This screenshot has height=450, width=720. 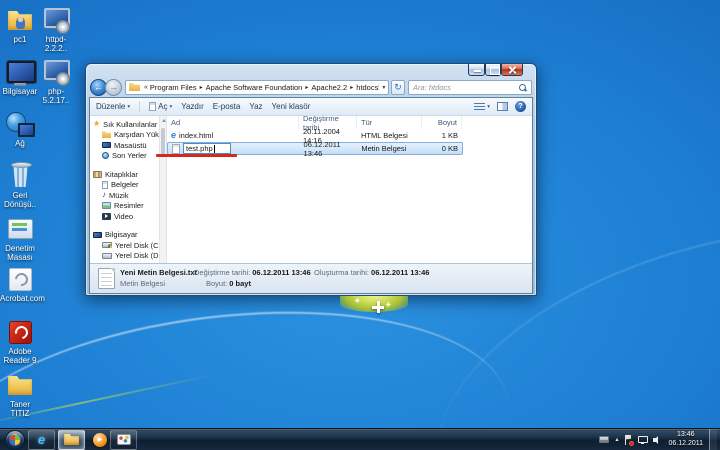 What do you see at coordinates (20, 229) in the screenshot?
I see `control-panel-icon` at bounding box center [20, 229].